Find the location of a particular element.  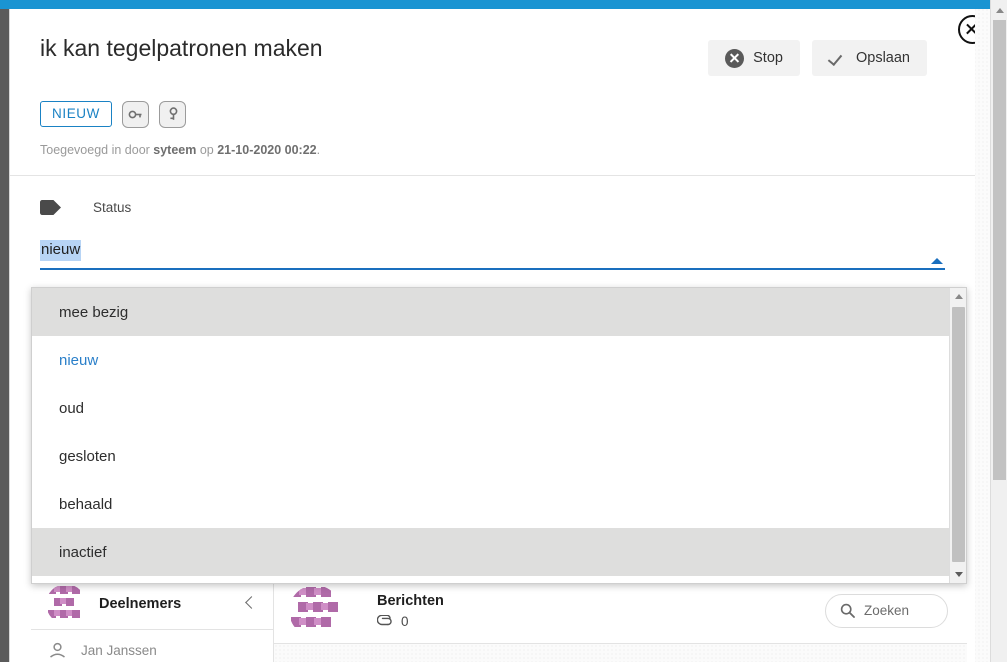

header-actions: Stop Opslaan is located at coordinates (817, 58).